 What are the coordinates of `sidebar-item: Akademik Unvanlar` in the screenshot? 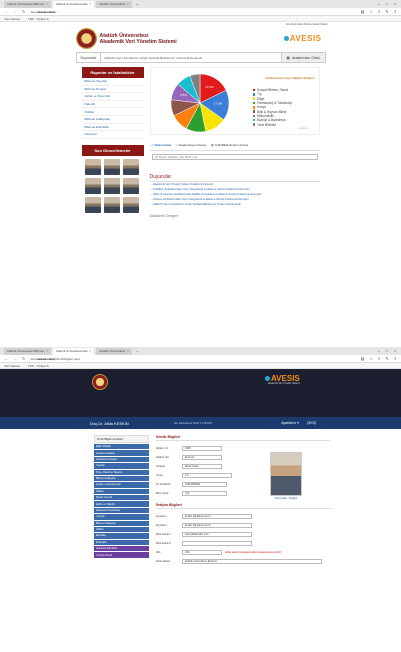 It's located at (121, 459).